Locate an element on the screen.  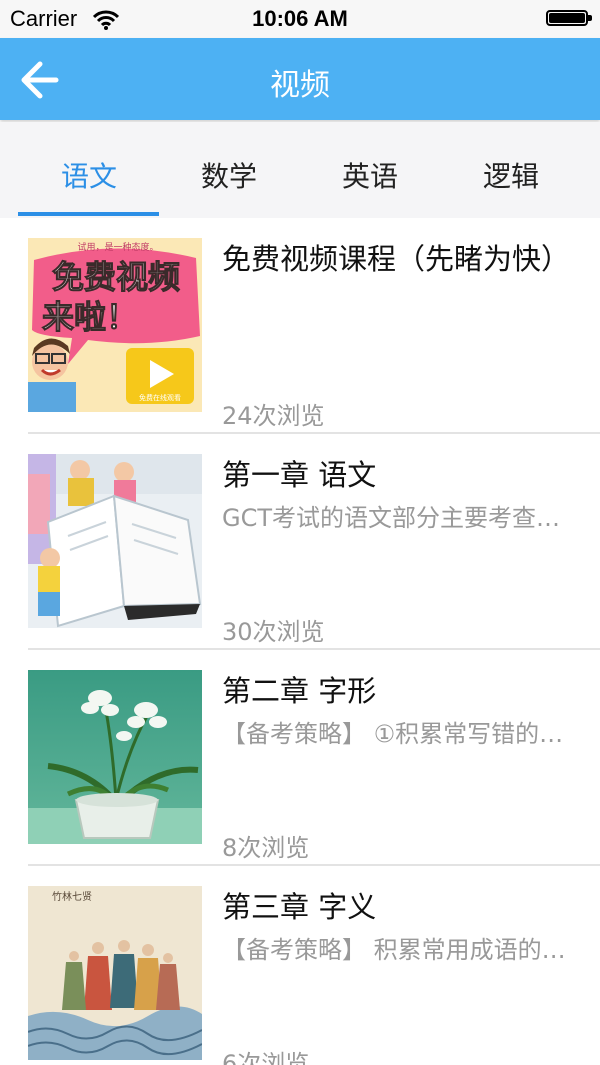
tab-bar: 语文 数学 英语 逻辑 is located at coordinates (300, 170).